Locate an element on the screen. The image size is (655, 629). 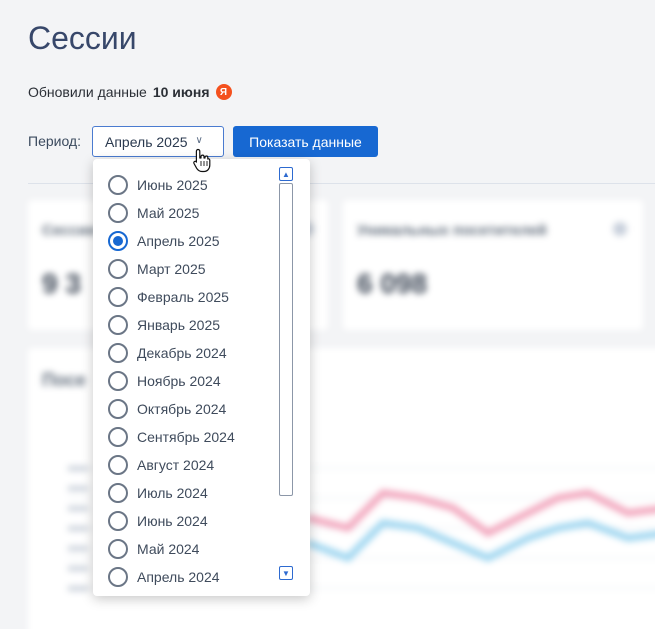
sessions-card-value: 9 3 is located at coordinates (61, 283).